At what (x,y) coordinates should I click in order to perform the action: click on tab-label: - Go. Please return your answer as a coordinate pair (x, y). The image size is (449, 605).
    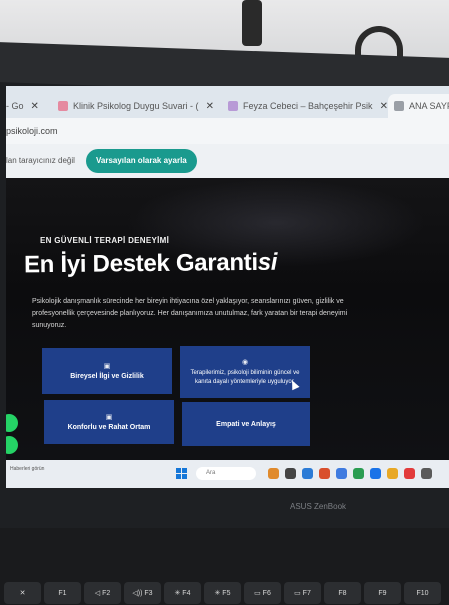
    Looking at the image, I should click on (15, 106).